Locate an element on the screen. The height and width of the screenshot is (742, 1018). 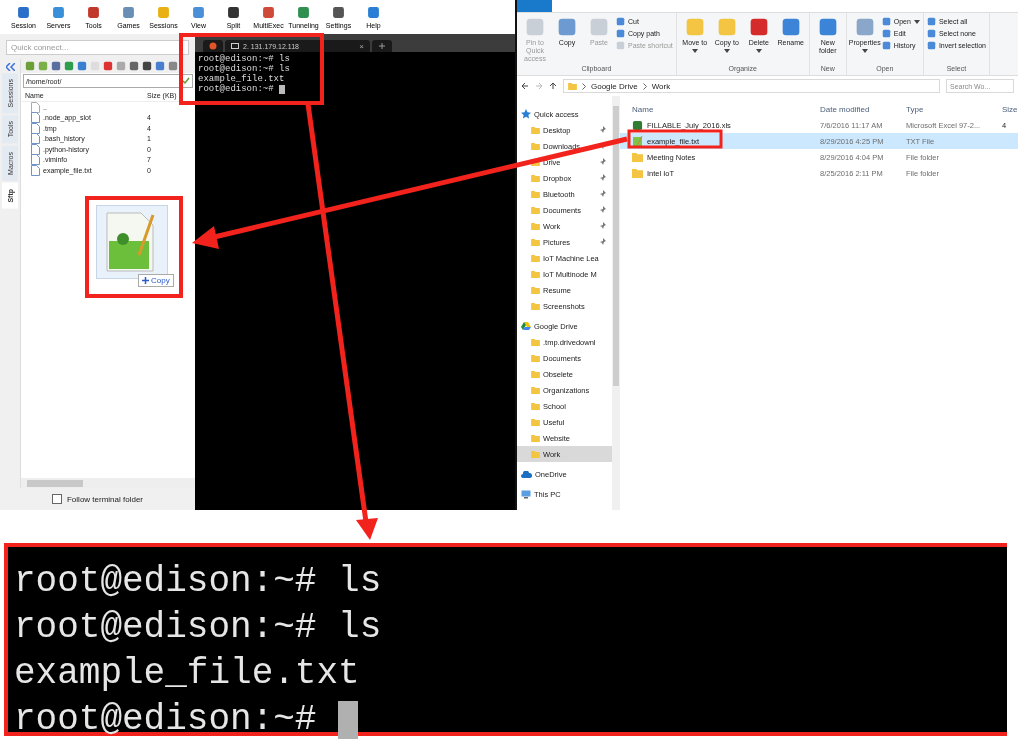
checkbox is located at coordinates (57, 499).